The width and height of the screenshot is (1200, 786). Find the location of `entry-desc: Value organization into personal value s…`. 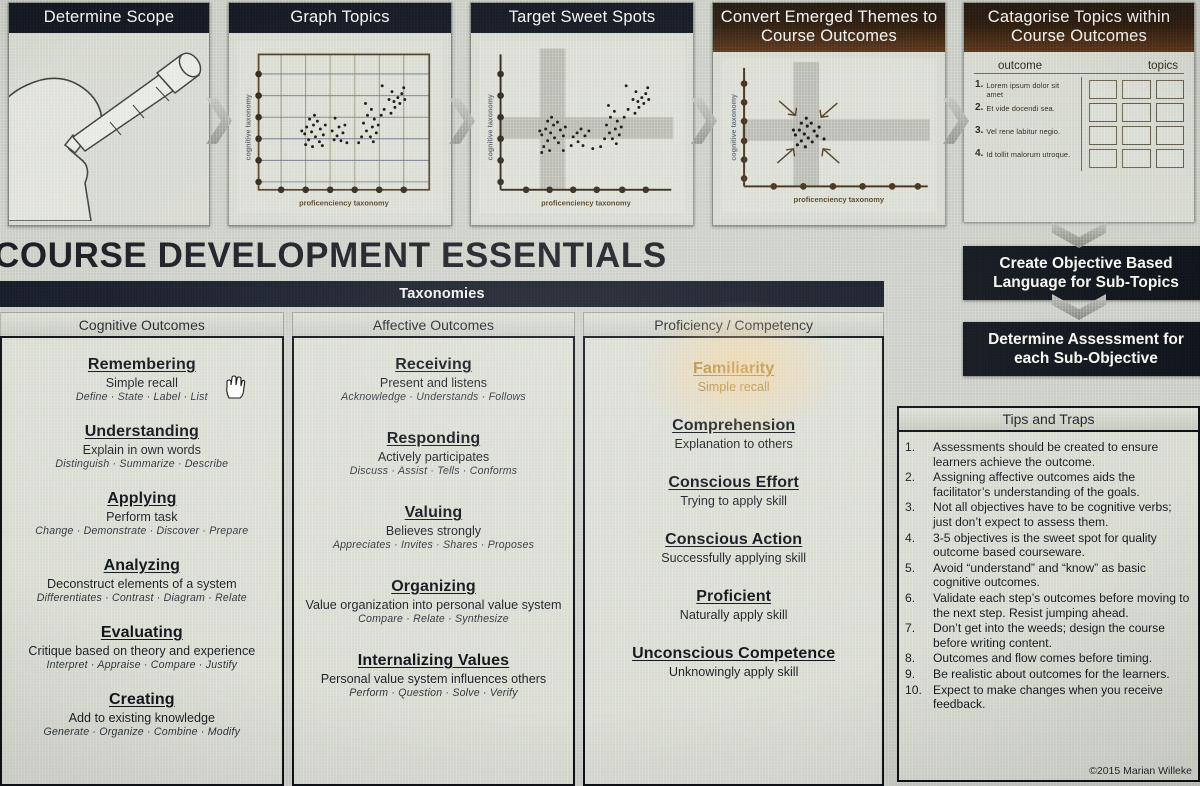

entry-desc: Value organization into personal value s… is located at coordinates (433, 605).